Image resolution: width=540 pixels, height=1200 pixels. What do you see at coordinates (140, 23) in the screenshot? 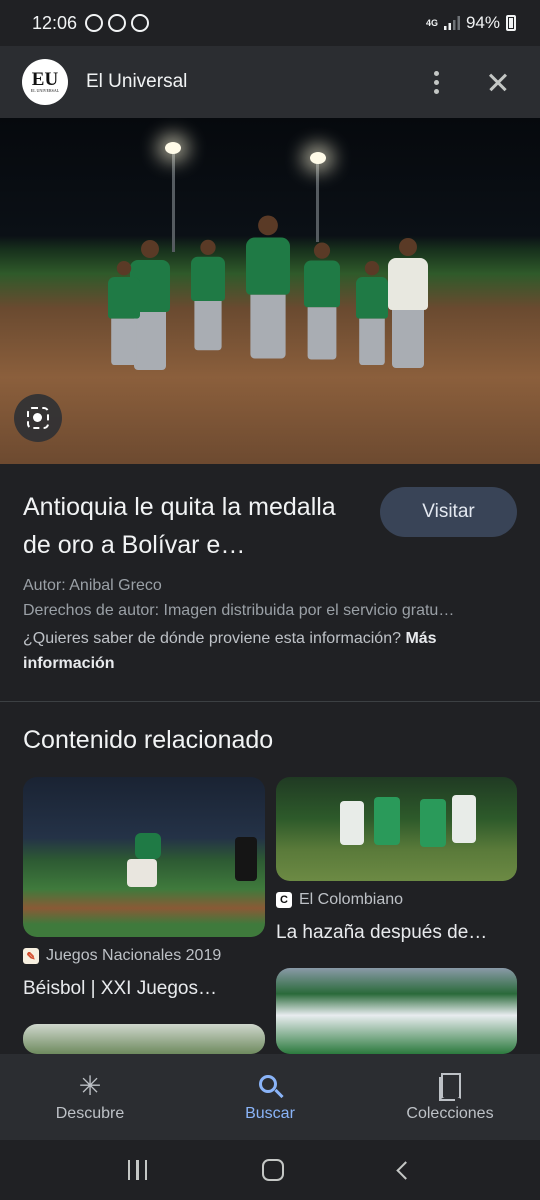
I see `soccer-ball-icon` at bounding box center [140, 23].